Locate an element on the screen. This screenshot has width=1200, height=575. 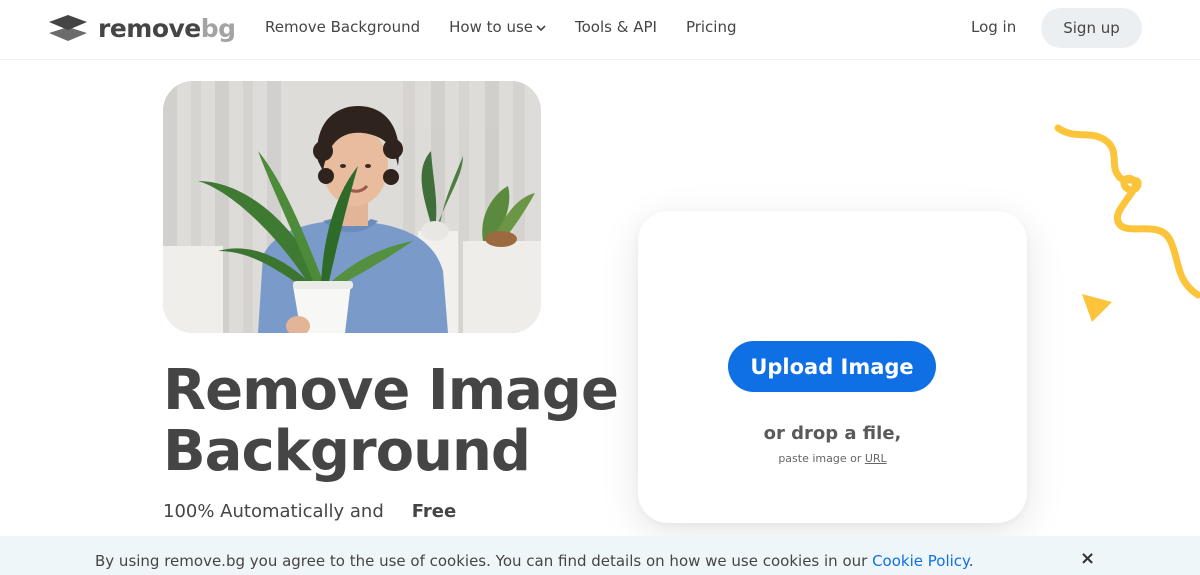
nav-tools-api: Tools & API is located at coordinates (616, 27).